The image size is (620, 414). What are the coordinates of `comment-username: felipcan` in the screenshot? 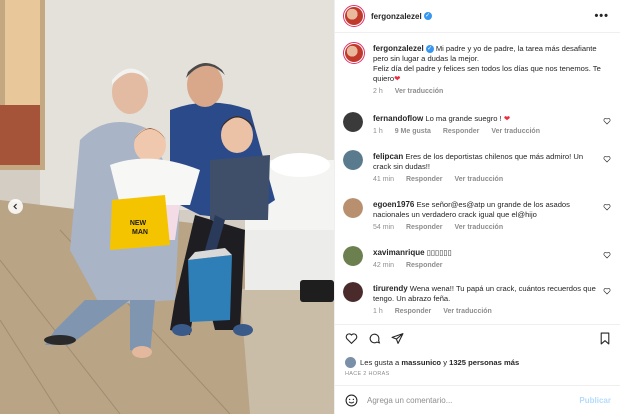 It's located at (388, 156).